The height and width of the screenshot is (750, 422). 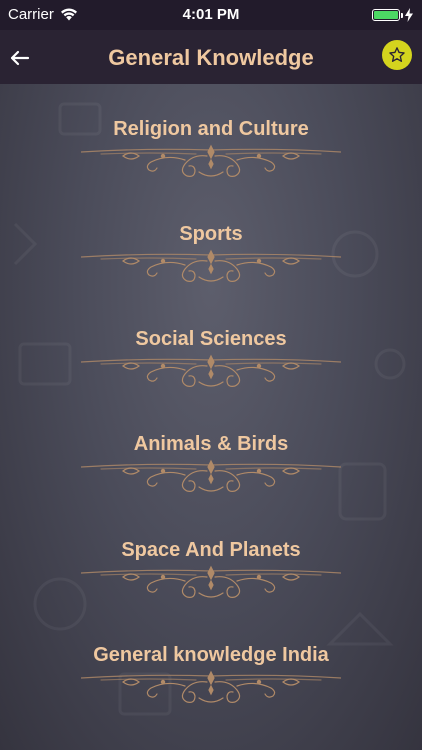 What do you see at coordinates (211, 129) in the screenshot?
I see `category-label: Religion and Culture` at bounding box center [211, 129].